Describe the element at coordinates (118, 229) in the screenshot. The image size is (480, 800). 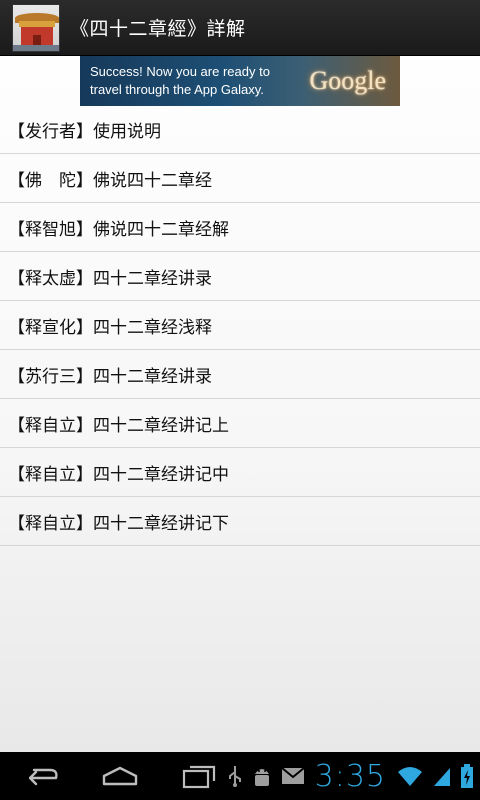
I see `list-item-label: 【释智旭】佛说四十二章经解` at that location.